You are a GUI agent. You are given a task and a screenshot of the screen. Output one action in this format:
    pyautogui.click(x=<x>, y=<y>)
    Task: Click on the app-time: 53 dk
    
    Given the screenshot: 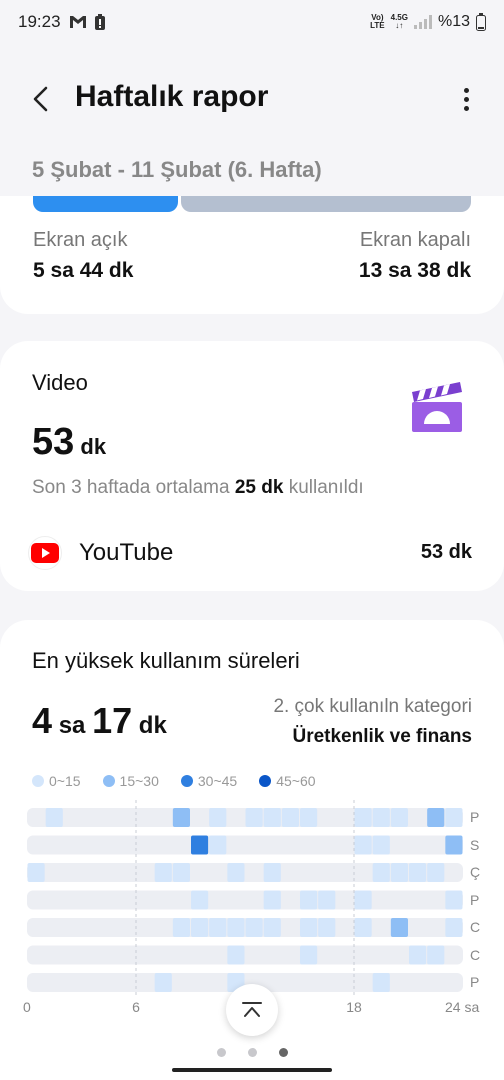 What is the action you would take?
    pyautogui.click(x=446, y=552)
    